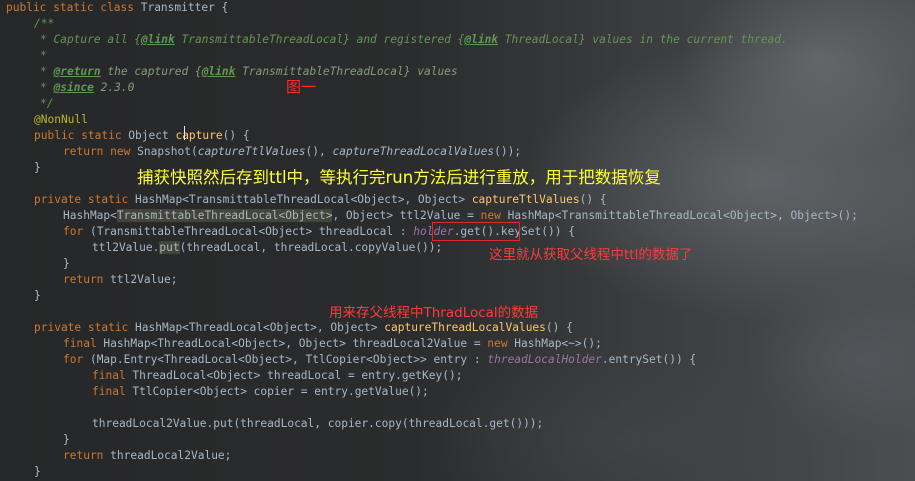 This screenshot has width=915, height=481. I want to click on code-text: , Object> ttl2Value =, so click(406, 215).